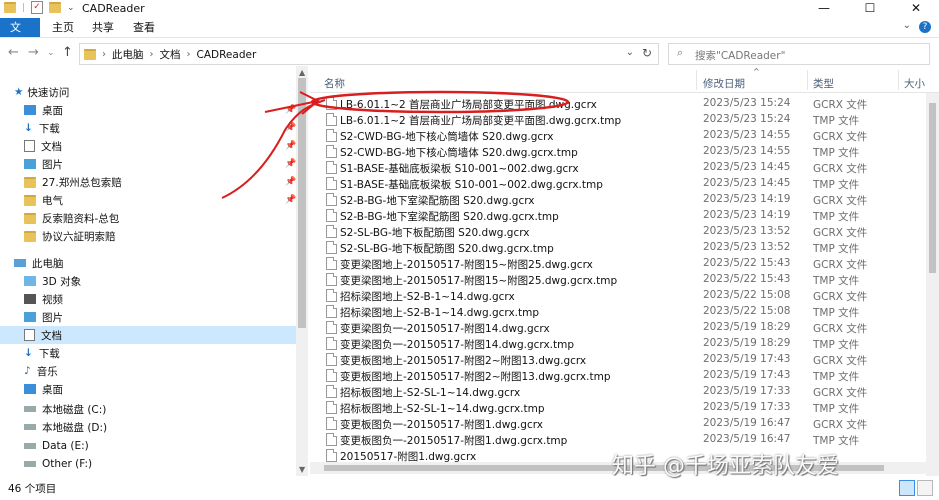 The width and height of the screenshot is (939, 500). Describe the element at coordinates (172, 353) in the screenshot. I see `sidebar-item-downloads-pc: ↓ 下载` at that location.